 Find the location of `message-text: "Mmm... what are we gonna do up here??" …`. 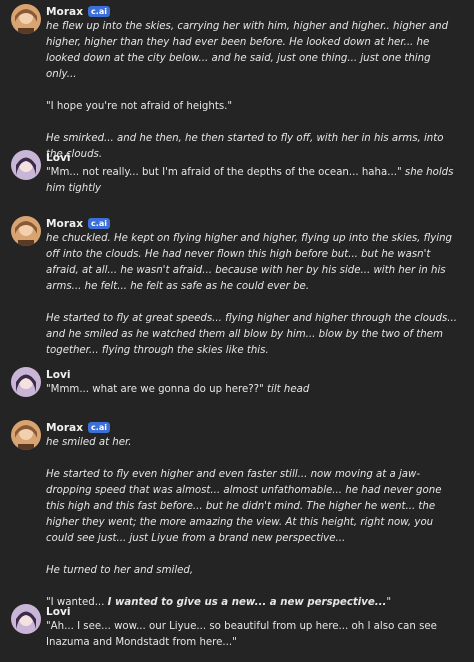

message-text: "Mmm... what are we gonna do up here??" … is located at coordinates (253, 390).